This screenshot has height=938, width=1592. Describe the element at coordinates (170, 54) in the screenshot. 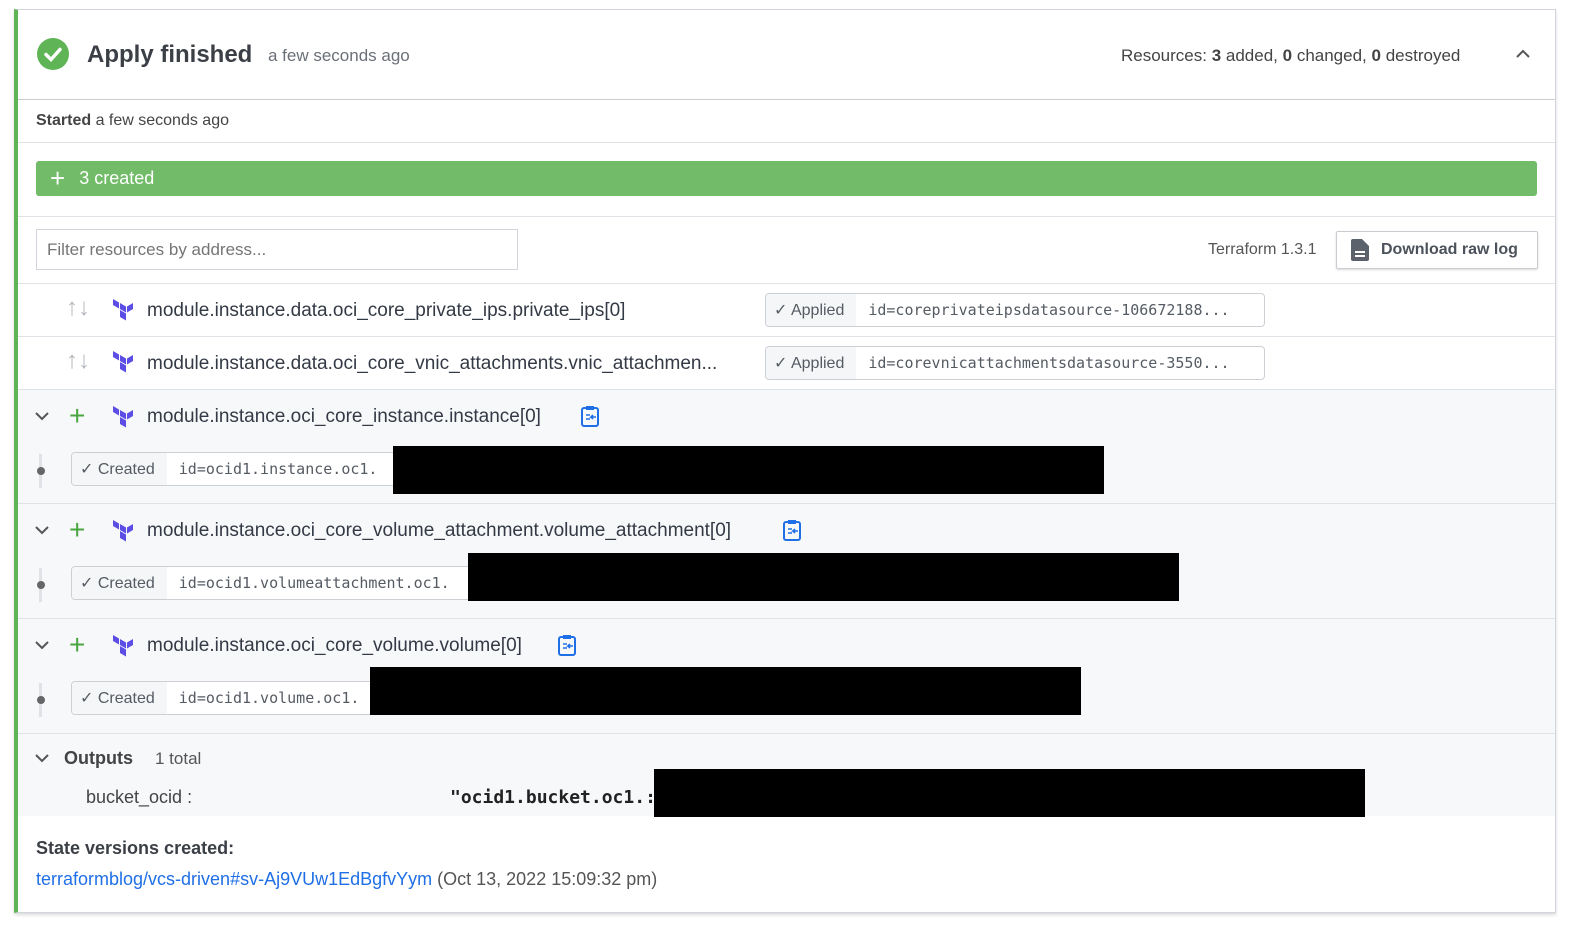

I see `page-title: Apply finished` at that location.